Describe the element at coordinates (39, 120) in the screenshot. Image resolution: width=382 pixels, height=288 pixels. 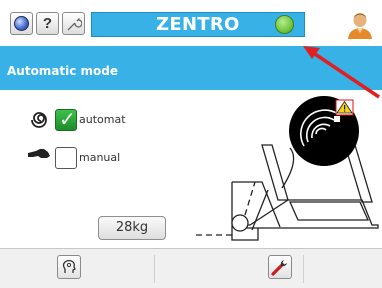
I see `swirl-icon` at that location.